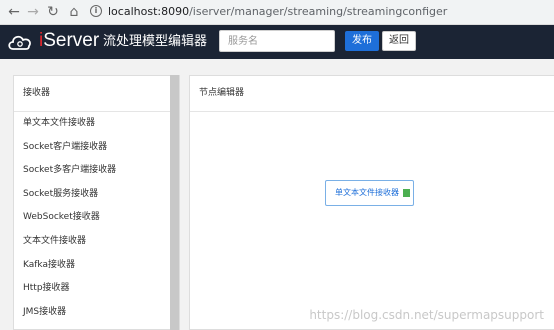  I want to click on app-header: iServer 流处理模型编辑器 发布 返回, so click(277, 42).